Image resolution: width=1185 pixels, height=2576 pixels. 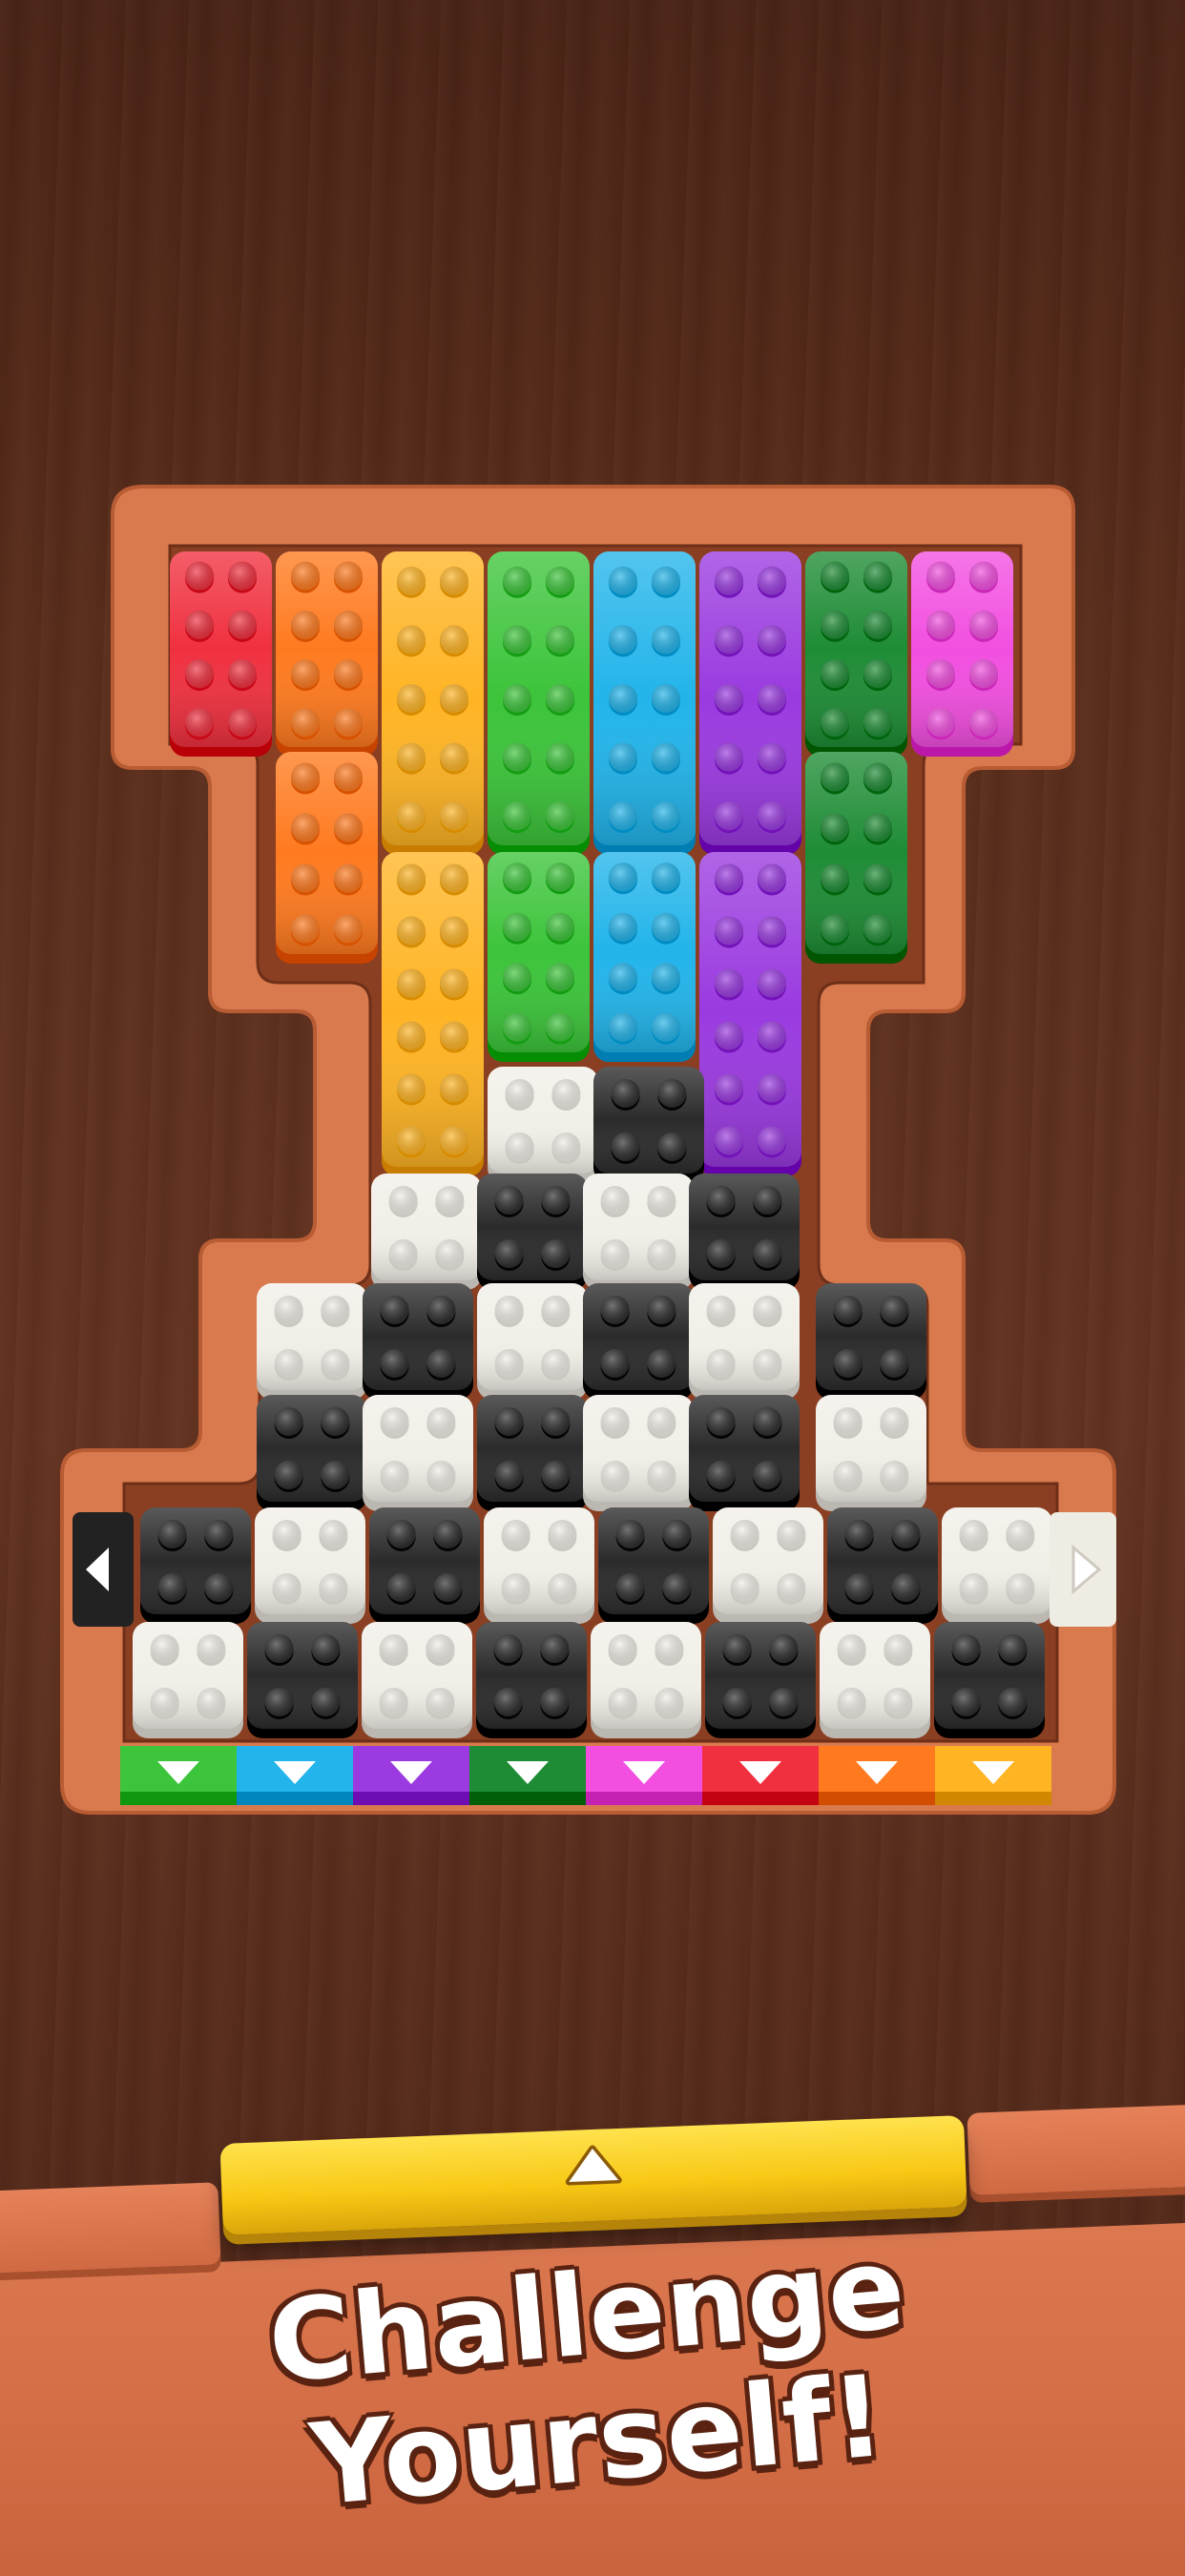 I want to click on right-arrow-button, so click(x=1083, y=1569).